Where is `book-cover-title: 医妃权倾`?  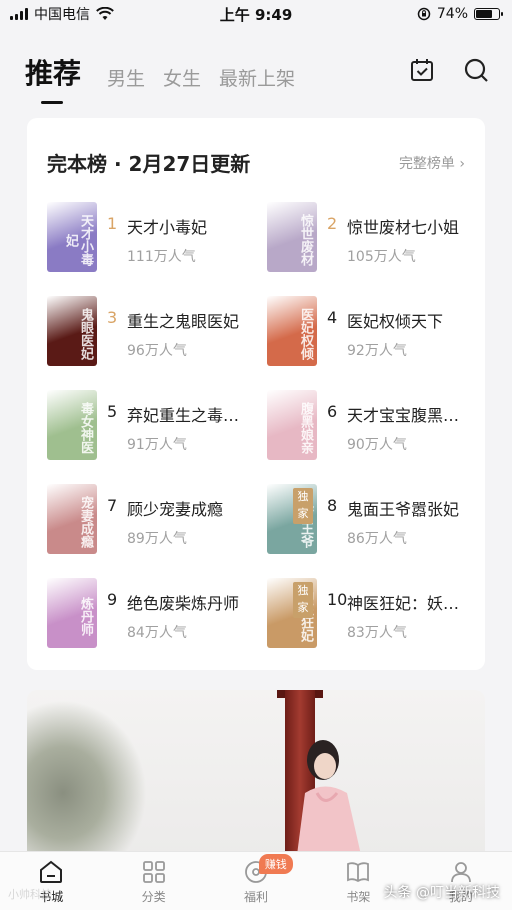 book-cover-title: 医妃权倾 is located at coordinates (305, 334).